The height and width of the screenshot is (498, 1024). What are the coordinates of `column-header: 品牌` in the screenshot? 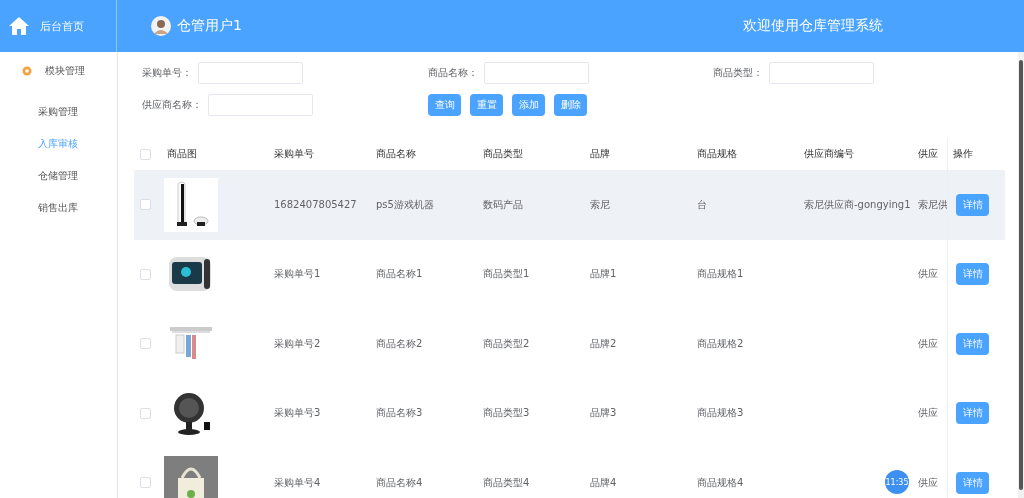 It's located at (600, 154).